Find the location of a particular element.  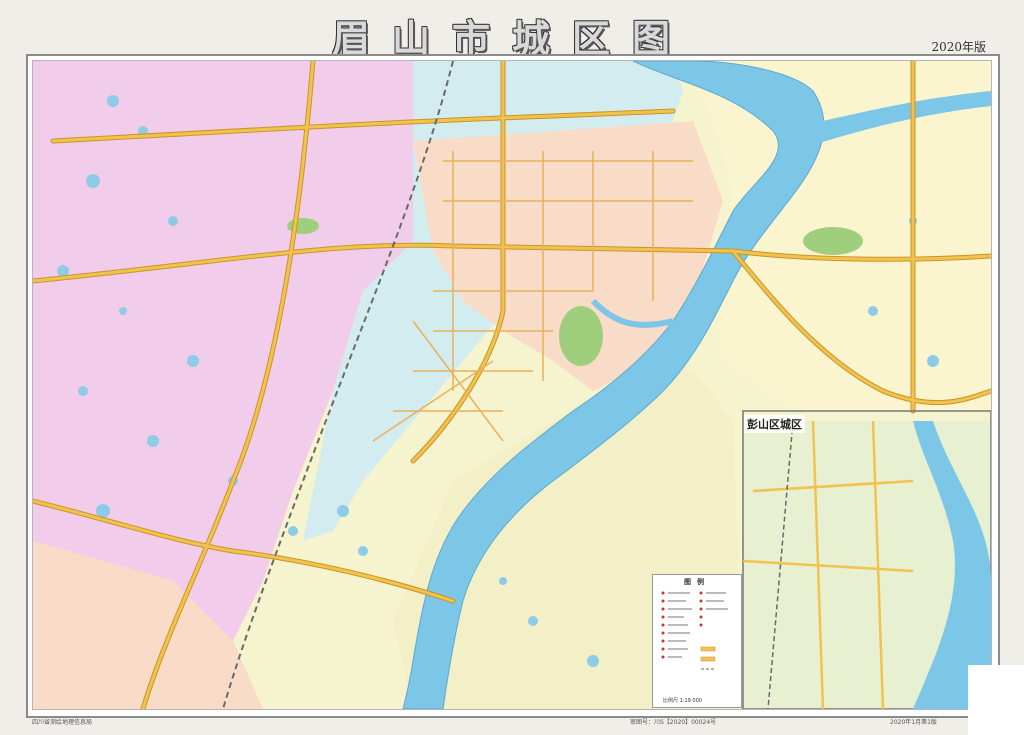

corner-blank is located at coordinates (996, 700).